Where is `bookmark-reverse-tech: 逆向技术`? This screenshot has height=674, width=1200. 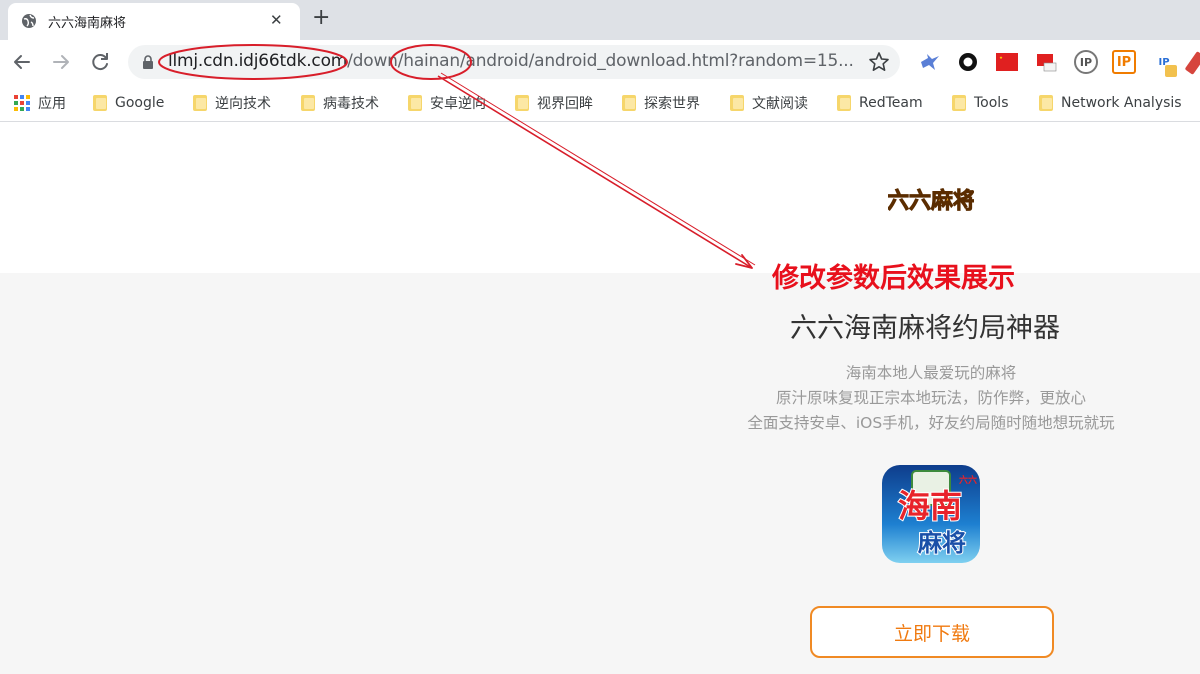 bookmark-reverse-tech: 逆向技术 is located at coordinates (232, 103).